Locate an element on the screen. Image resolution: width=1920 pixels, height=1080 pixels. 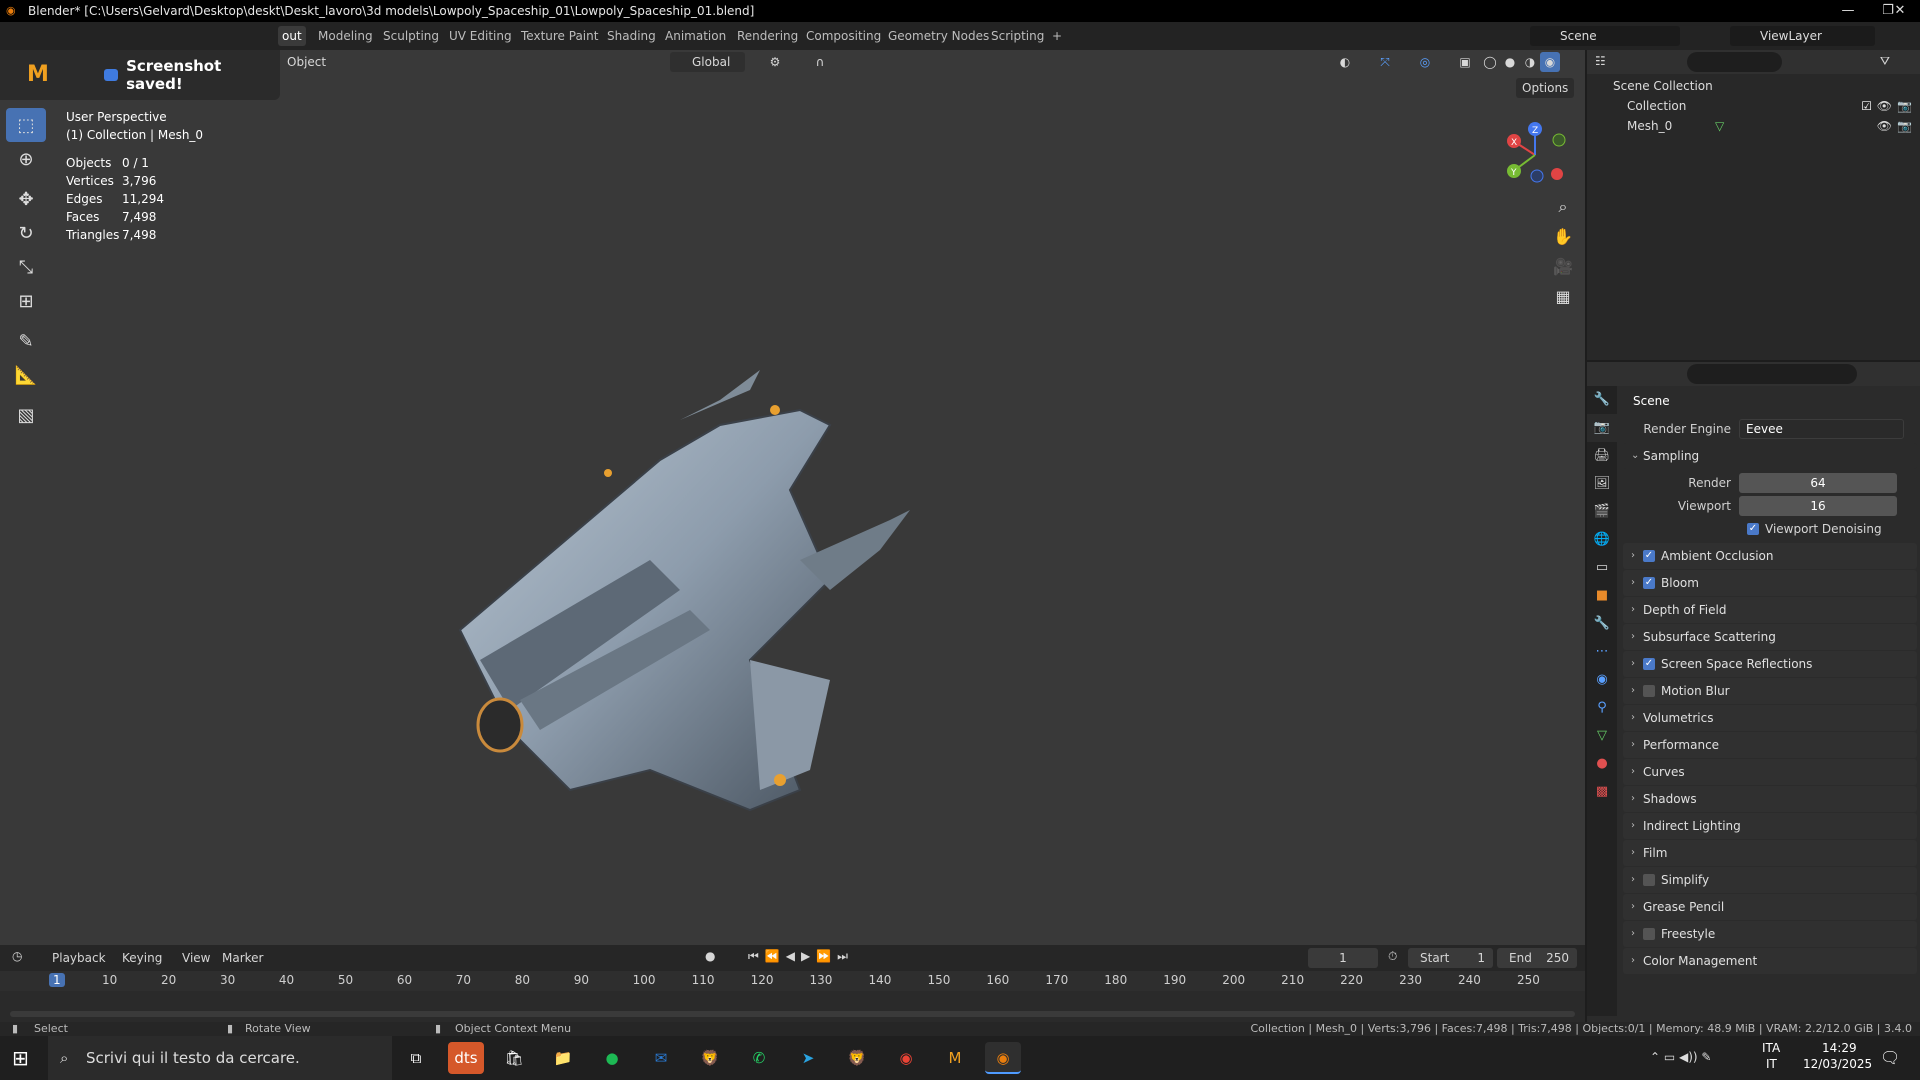
timeline-scrollbar is located at coordinates (792, 1014).